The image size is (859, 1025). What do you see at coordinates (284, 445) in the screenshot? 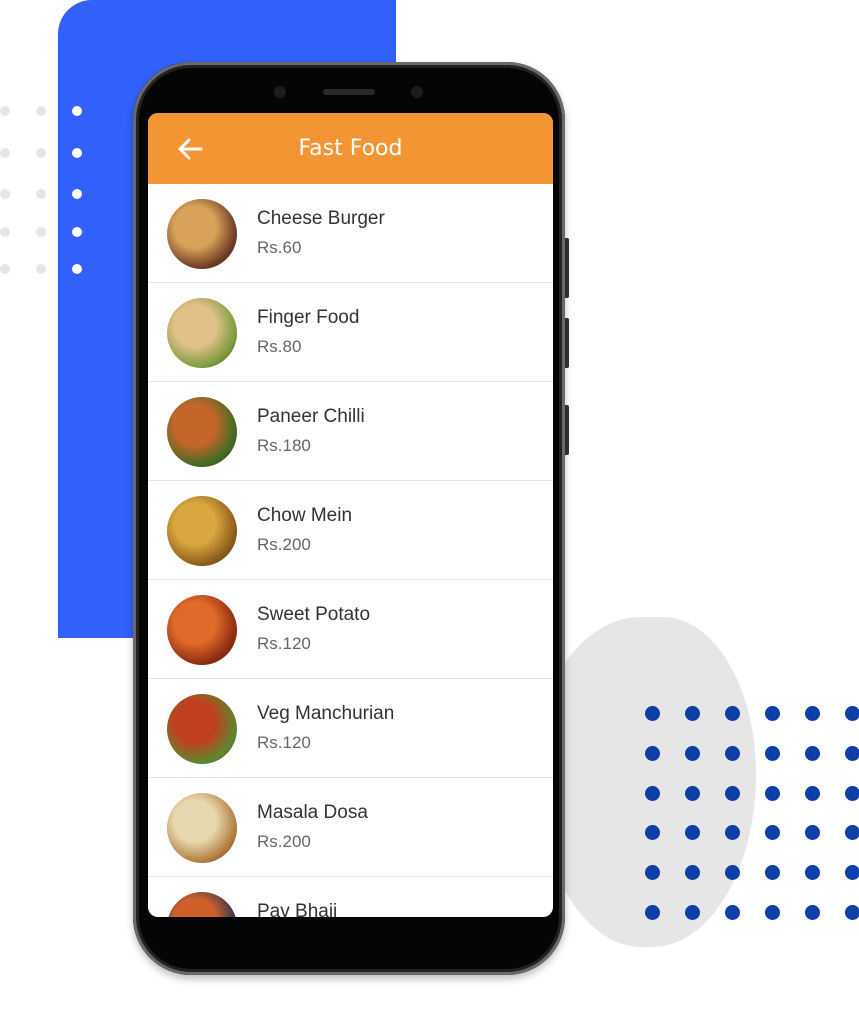
I see `food-price: Rs.180` at bounding box center [284, 445].